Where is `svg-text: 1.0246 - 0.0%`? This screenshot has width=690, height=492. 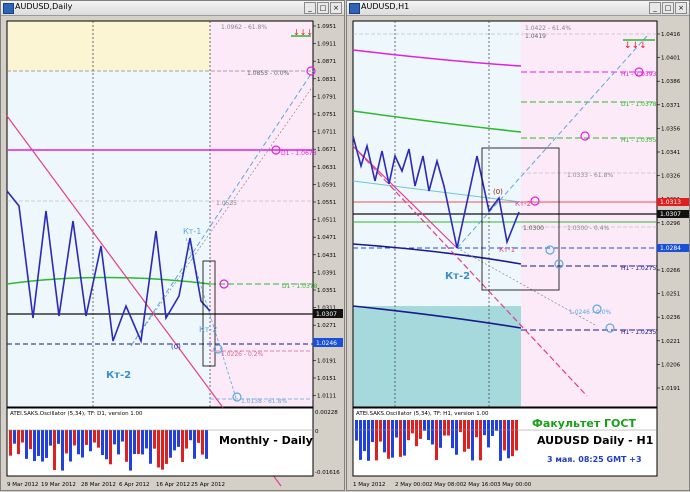 svg-text: 1.0246 - 0.0% is located at coordinates (590, 312).